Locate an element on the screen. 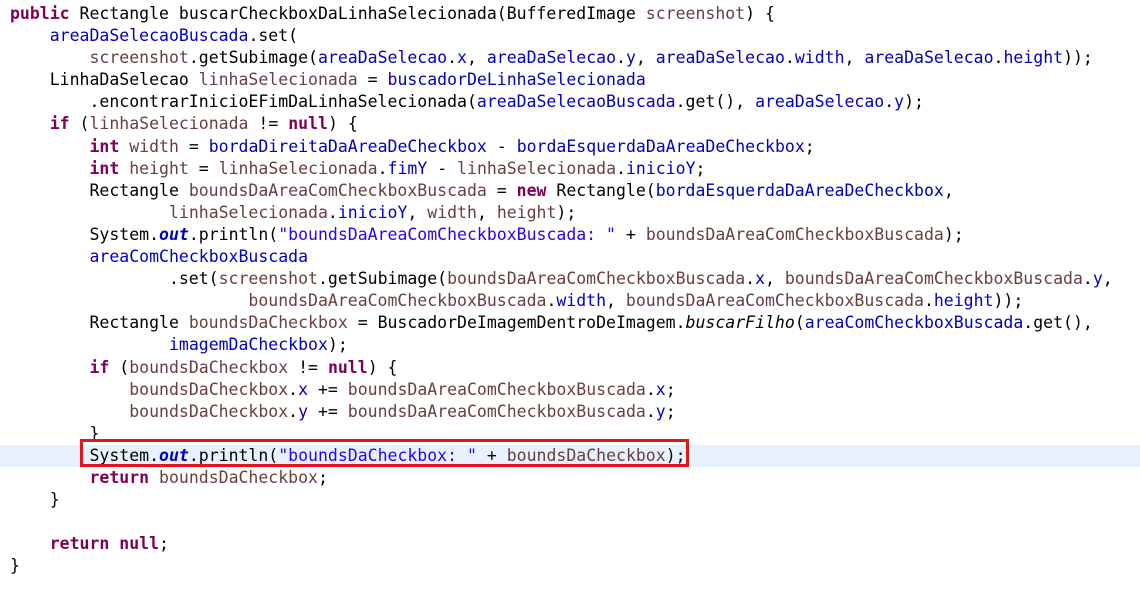 This screenshot has width=1140, height=593. code-token: )); is located at coordinates (1008, 301).